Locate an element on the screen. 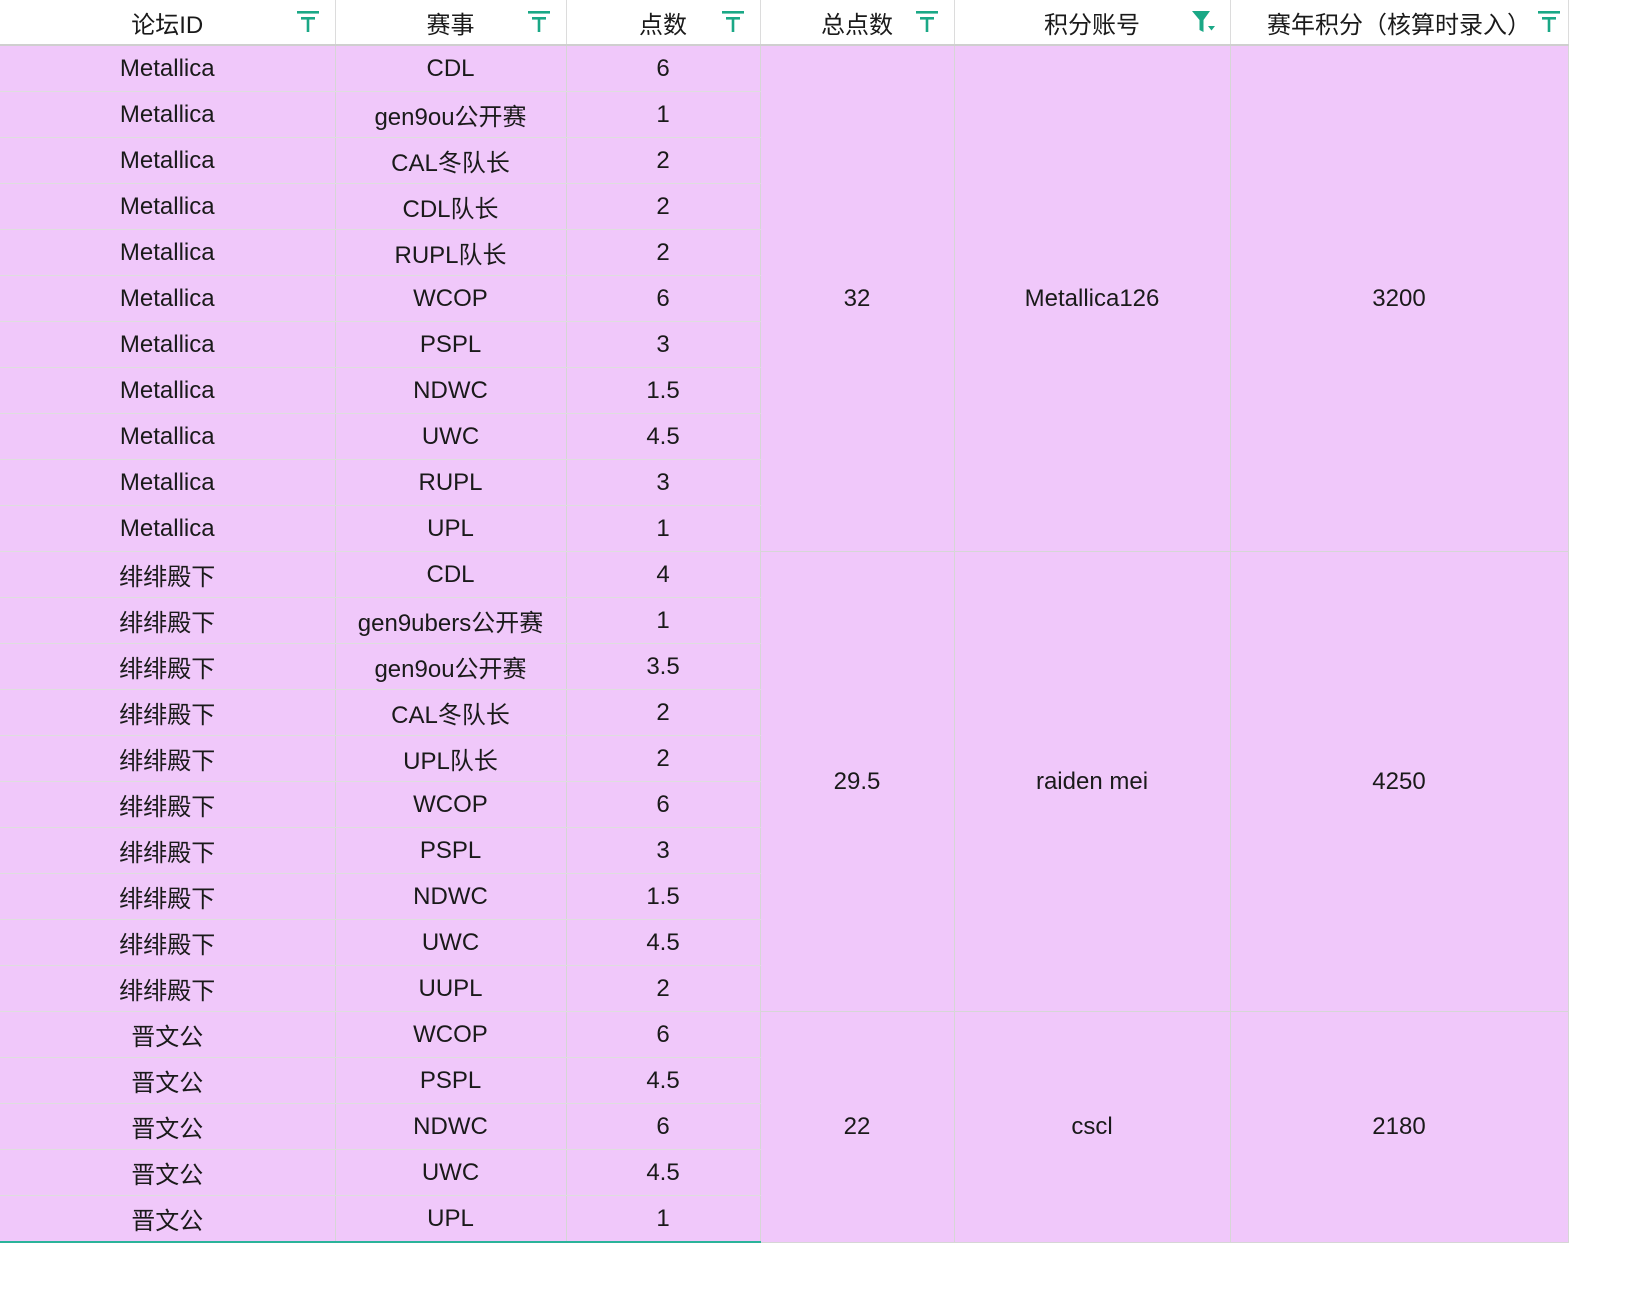 Image resolution: width=1634 pixels, height=1304 pixels. cell-account: Metallica126 is located at coordinates (1092, 298).